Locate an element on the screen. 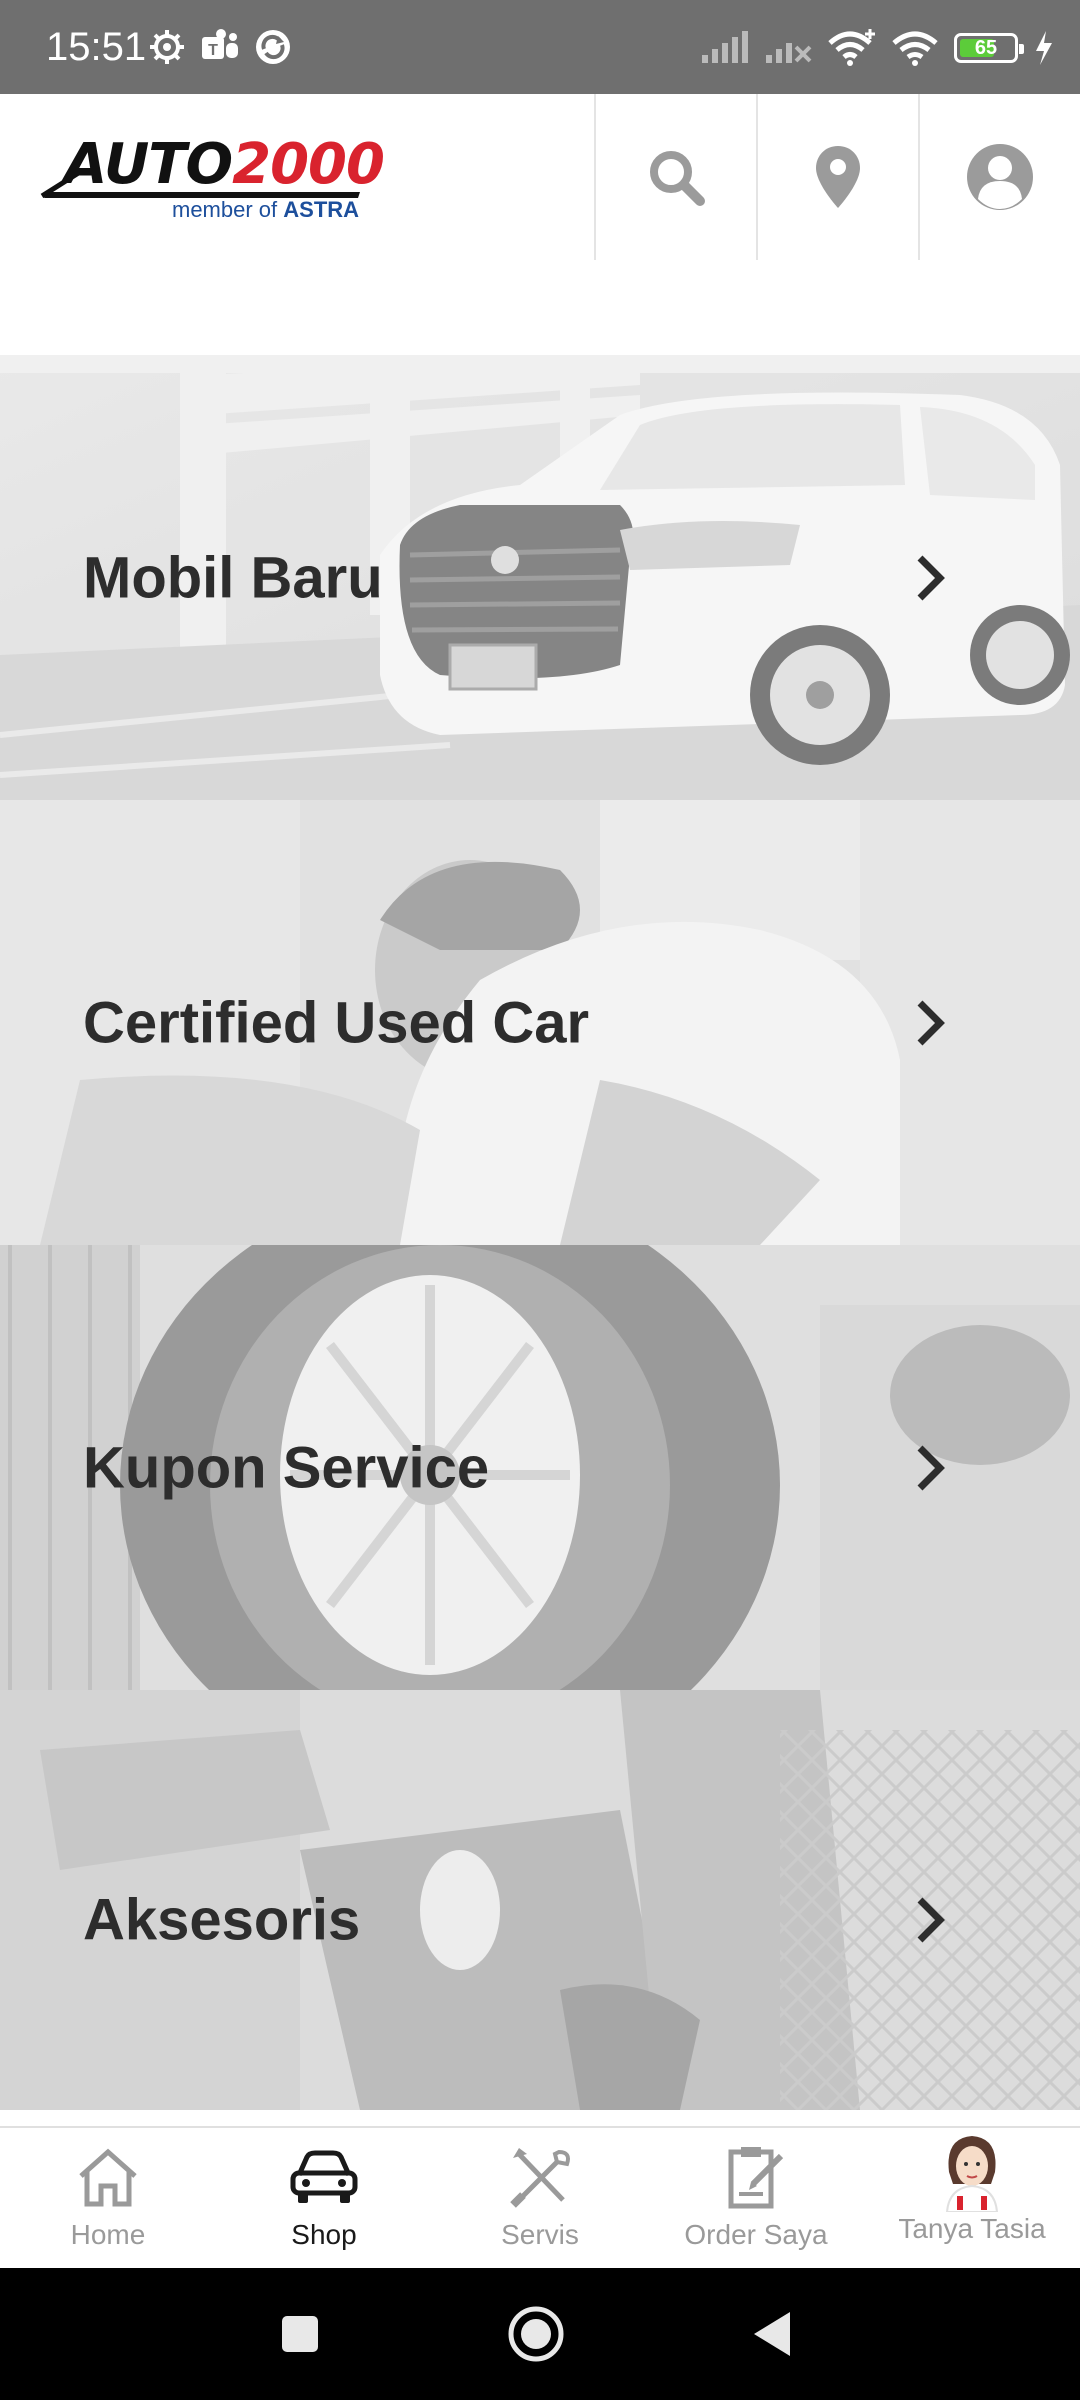 This screenshot has height=2400, width=1080. back-system-button is located at coordinates (772, 2334).